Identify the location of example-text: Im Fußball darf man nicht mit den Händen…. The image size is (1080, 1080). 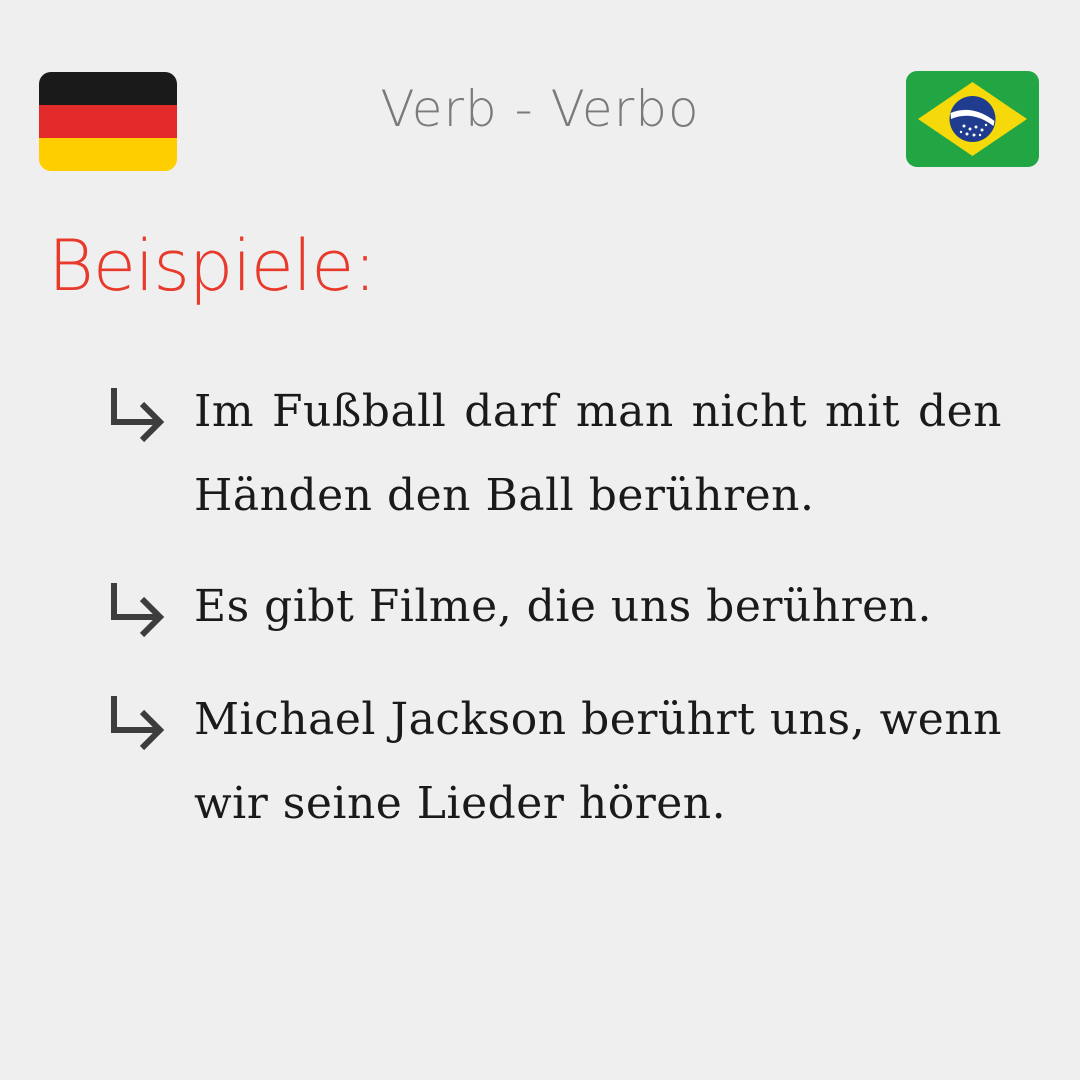
(598, 453).